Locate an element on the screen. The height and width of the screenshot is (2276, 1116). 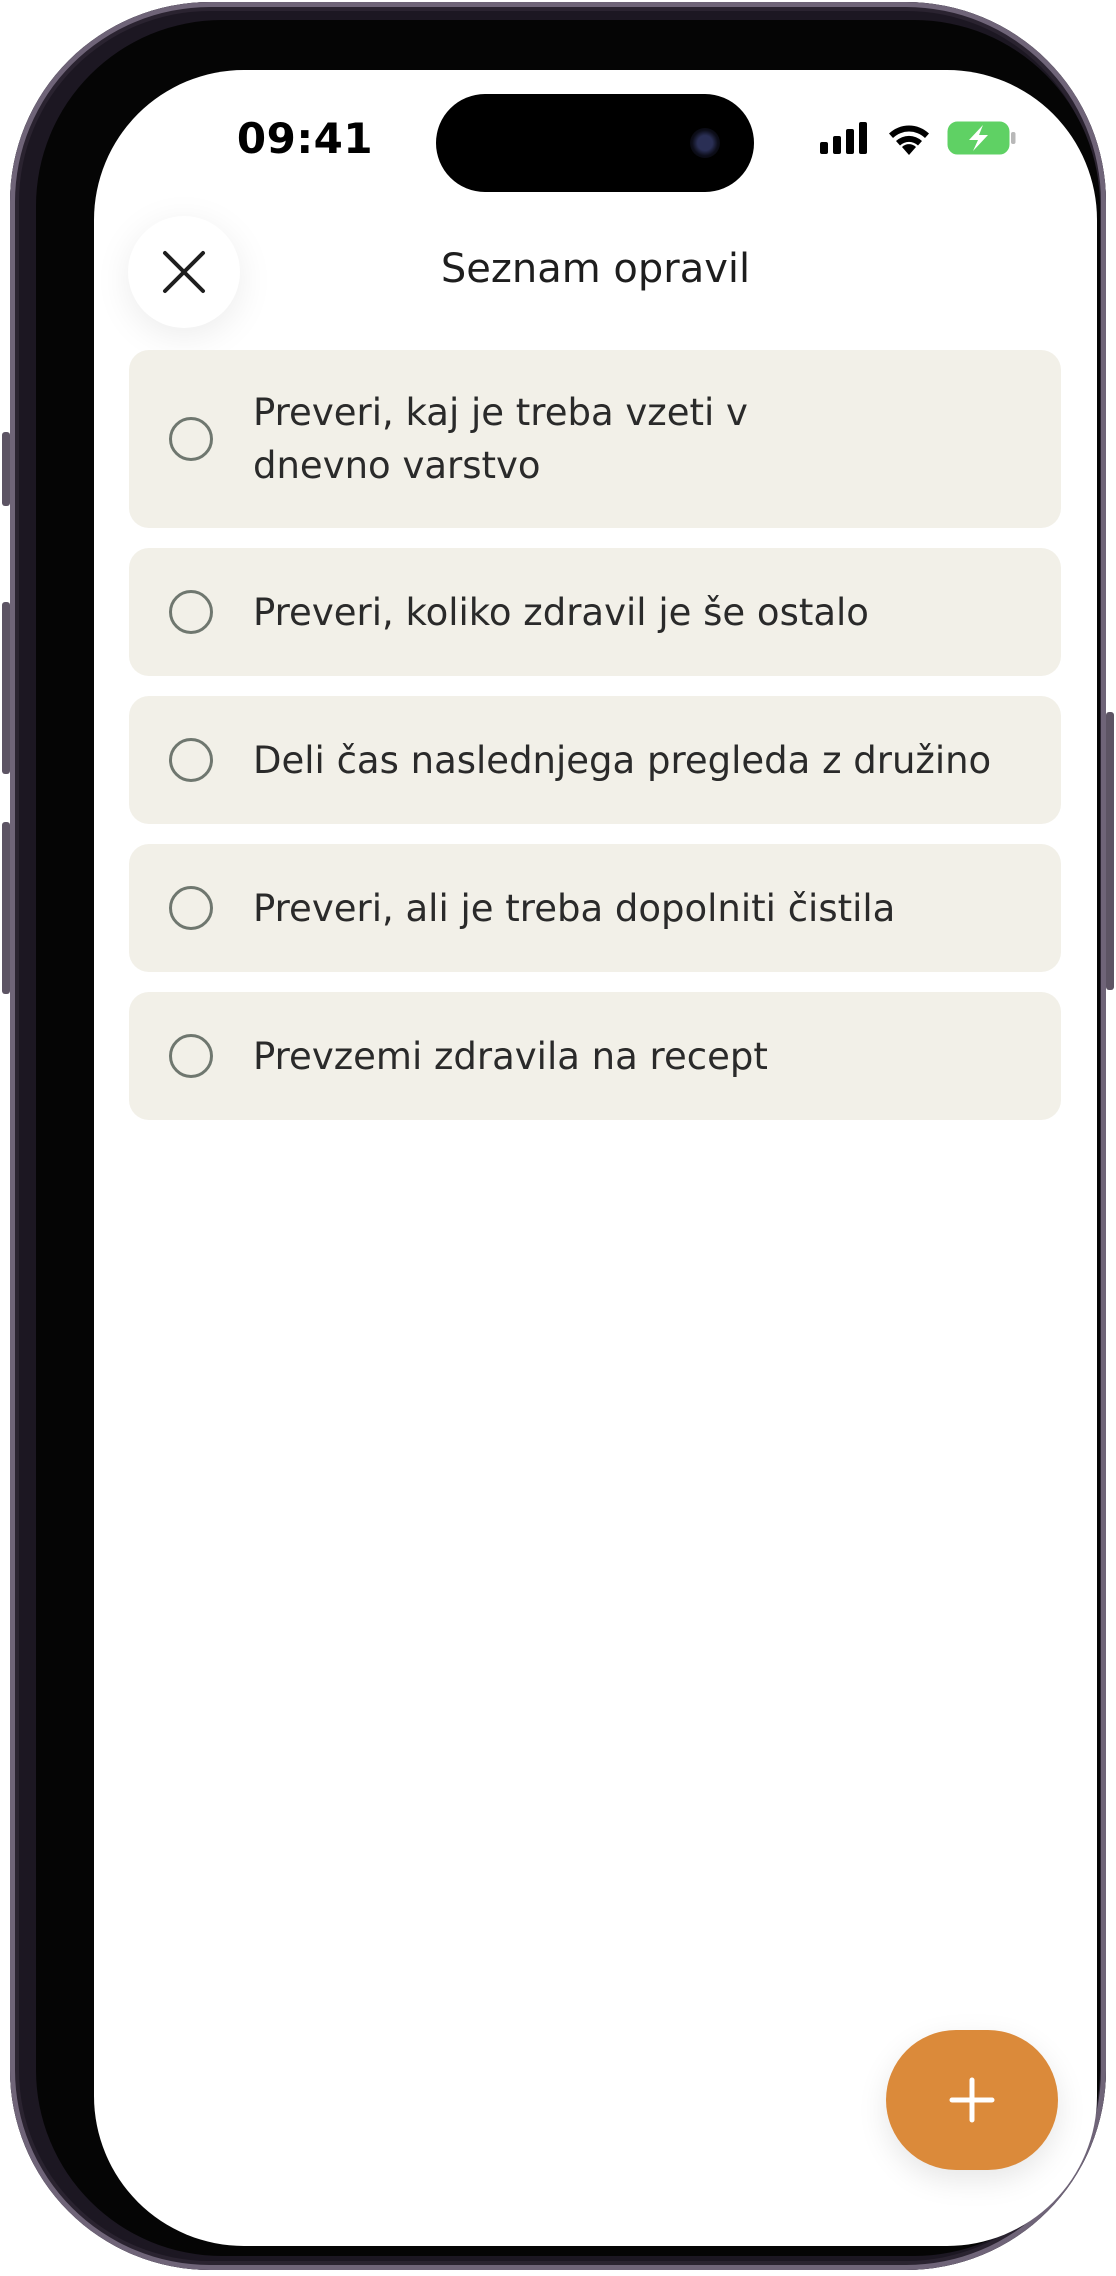
task-label: Preveri, ali je treba dopolniti čistila is located at coordinates (574, 908).